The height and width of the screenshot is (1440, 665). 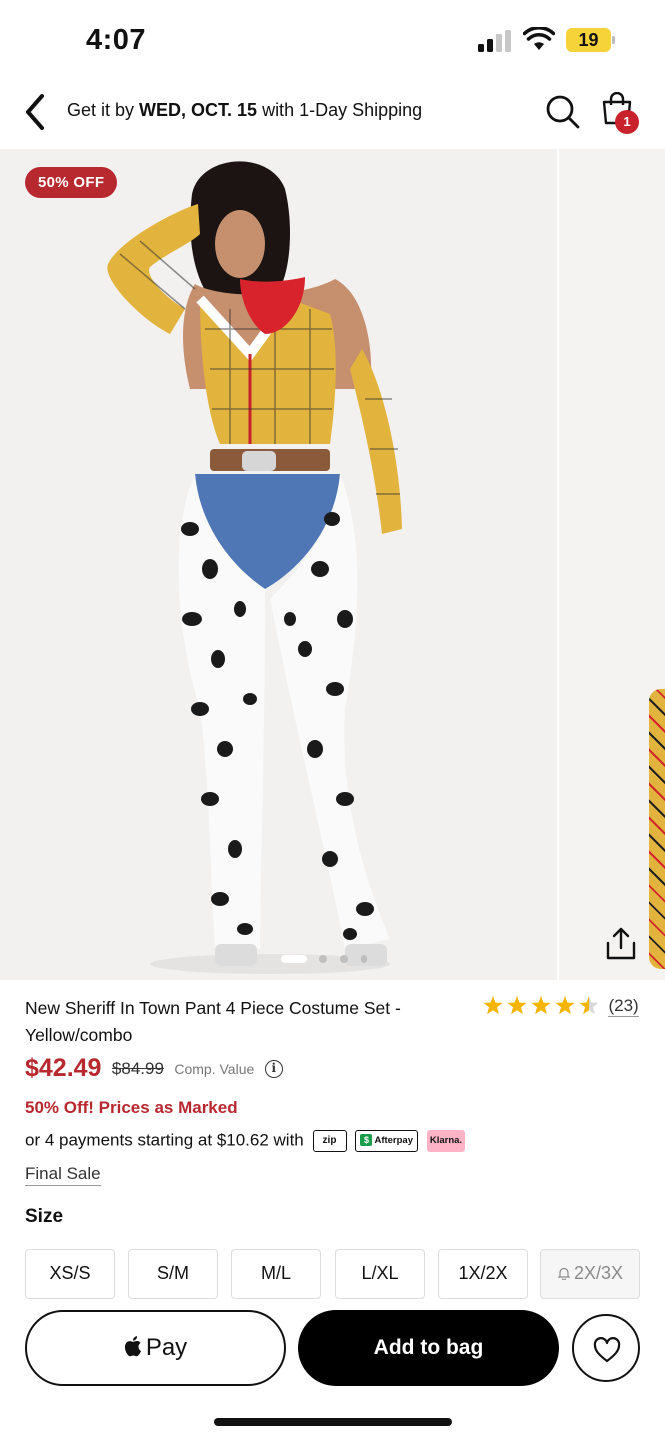 What do you see at coordinates (539, 38) in the screenshot?
I see `wifi-icon` at bounding box center [539, 38].